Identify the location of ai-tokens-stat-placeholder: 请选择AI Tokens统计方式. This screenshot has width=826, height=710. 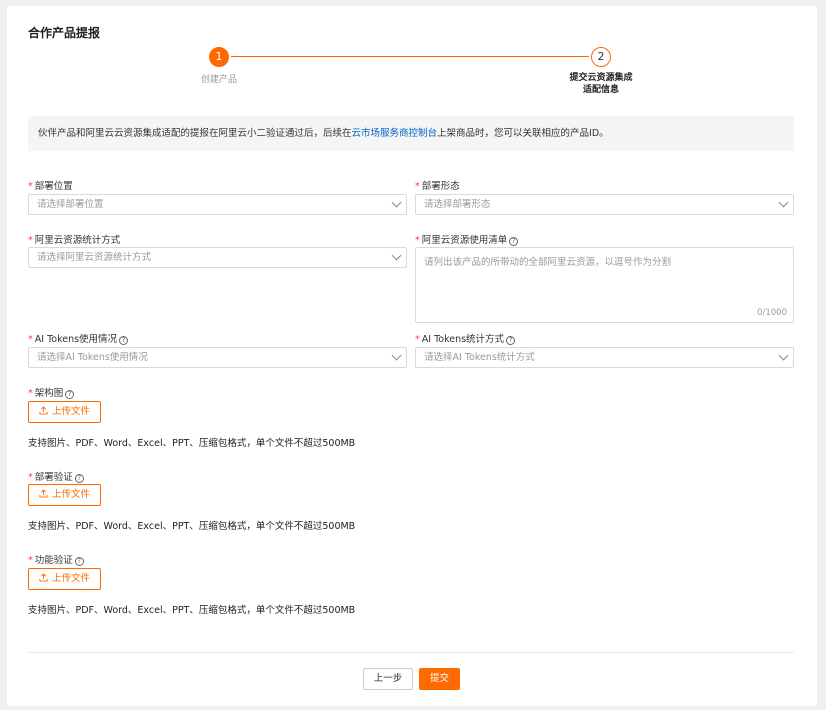
(479, 357).